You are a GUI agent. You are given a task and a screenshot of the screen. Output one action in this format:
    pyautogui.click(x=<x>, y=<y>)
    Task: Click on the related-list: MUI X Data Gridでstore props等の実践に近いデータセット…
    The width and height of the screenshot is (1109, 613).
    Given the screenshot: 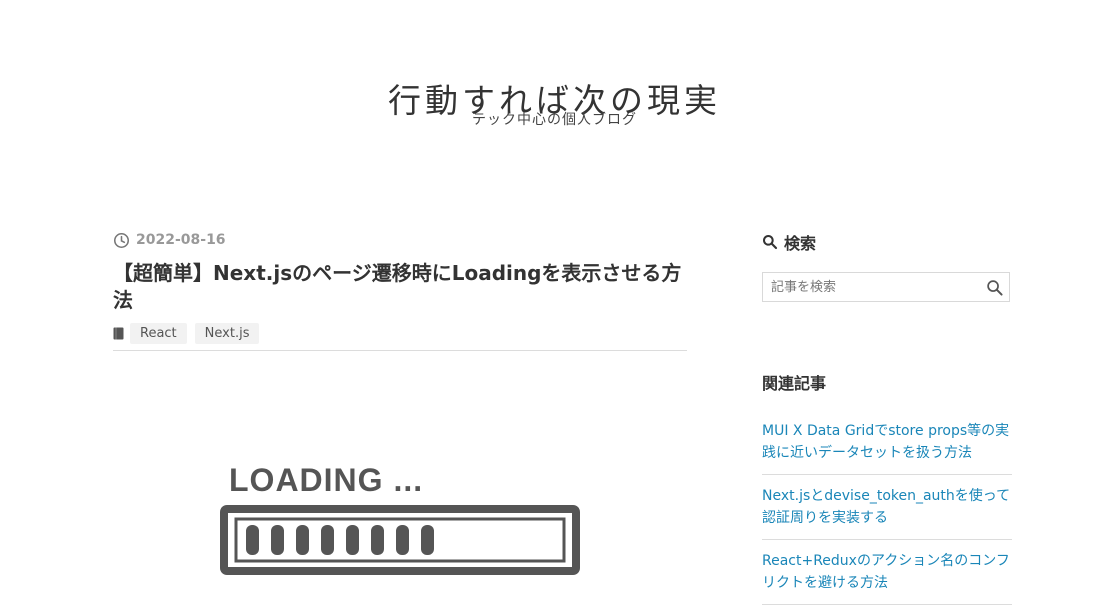 What is the action you would take?
    pyautogui.click(x=887, y=511)
    